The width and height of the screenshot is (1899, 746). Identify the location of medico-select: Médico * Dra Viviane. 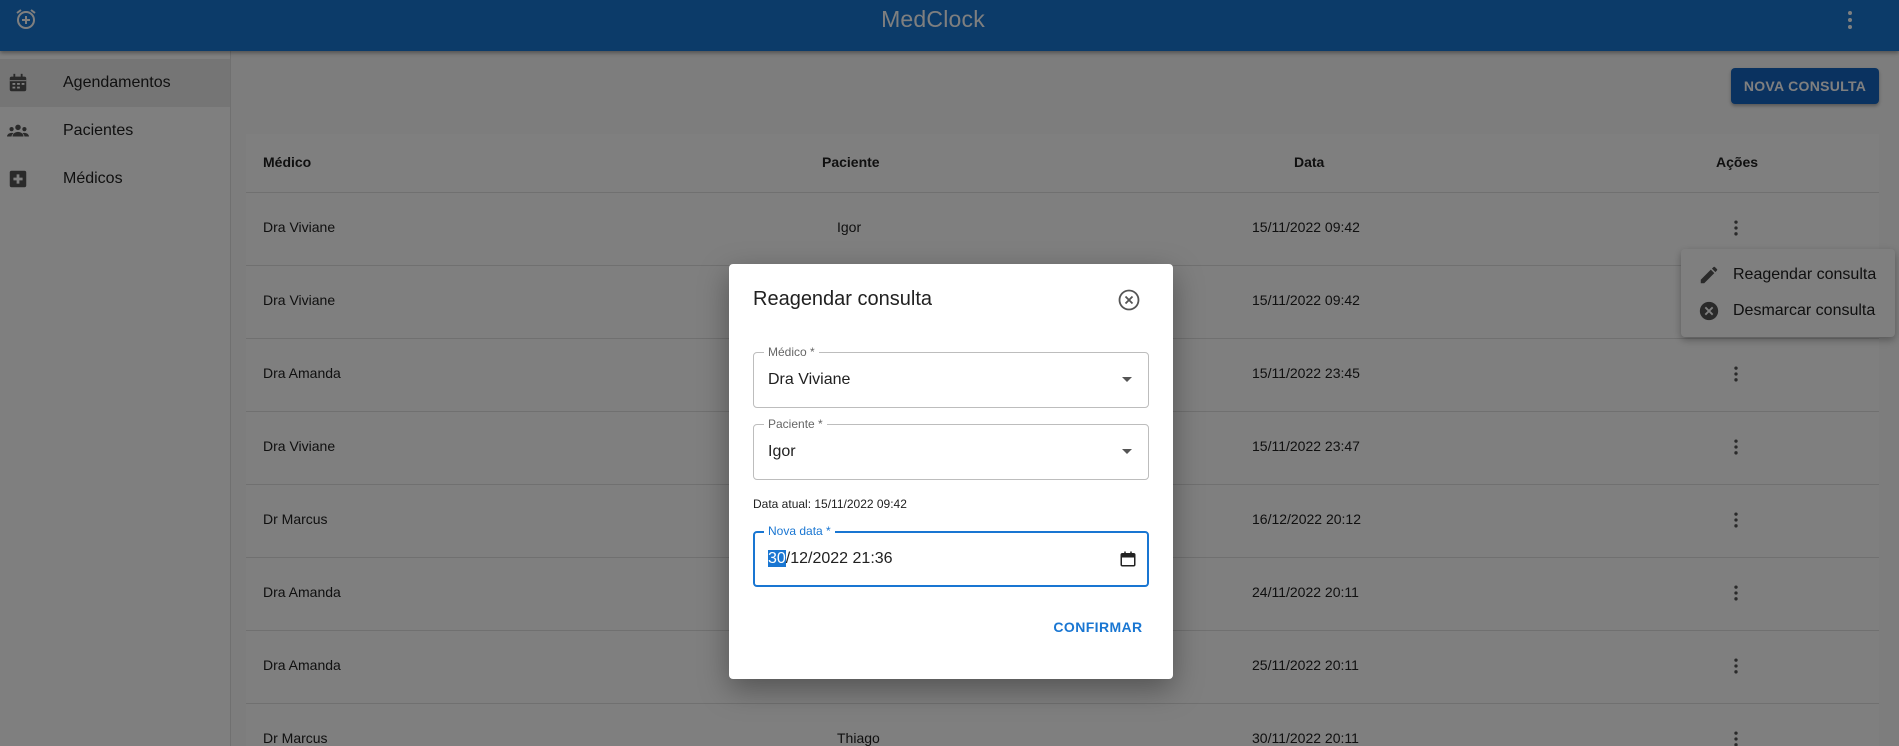
(951, 376).